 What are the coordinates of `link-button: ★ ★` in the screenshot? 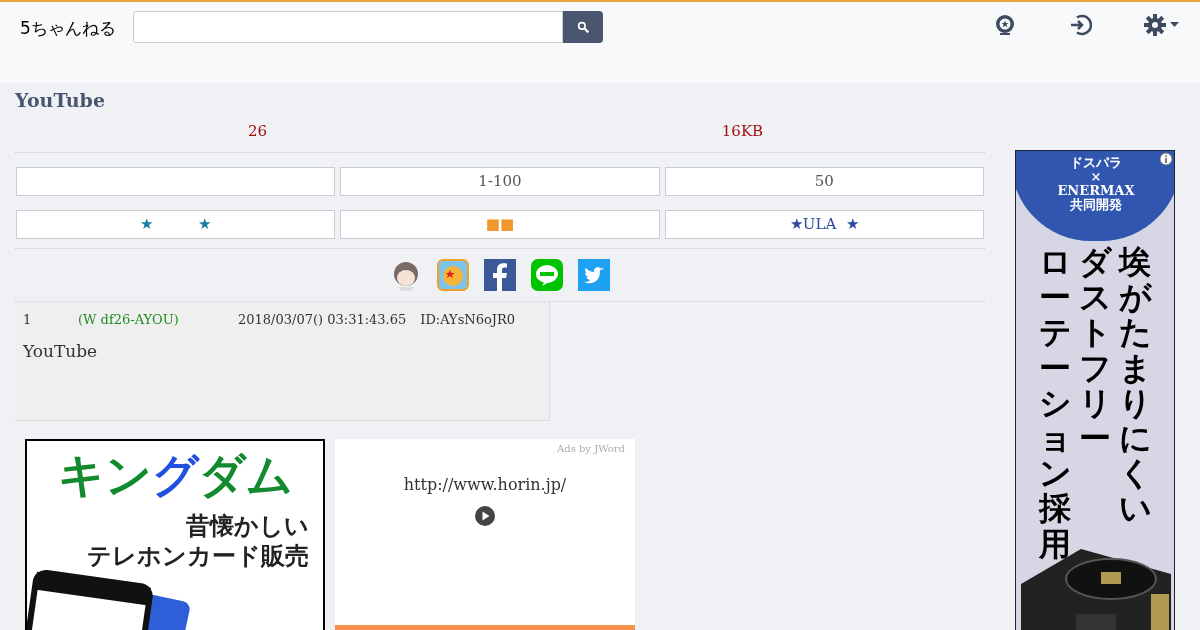 It's located at (176, 224).